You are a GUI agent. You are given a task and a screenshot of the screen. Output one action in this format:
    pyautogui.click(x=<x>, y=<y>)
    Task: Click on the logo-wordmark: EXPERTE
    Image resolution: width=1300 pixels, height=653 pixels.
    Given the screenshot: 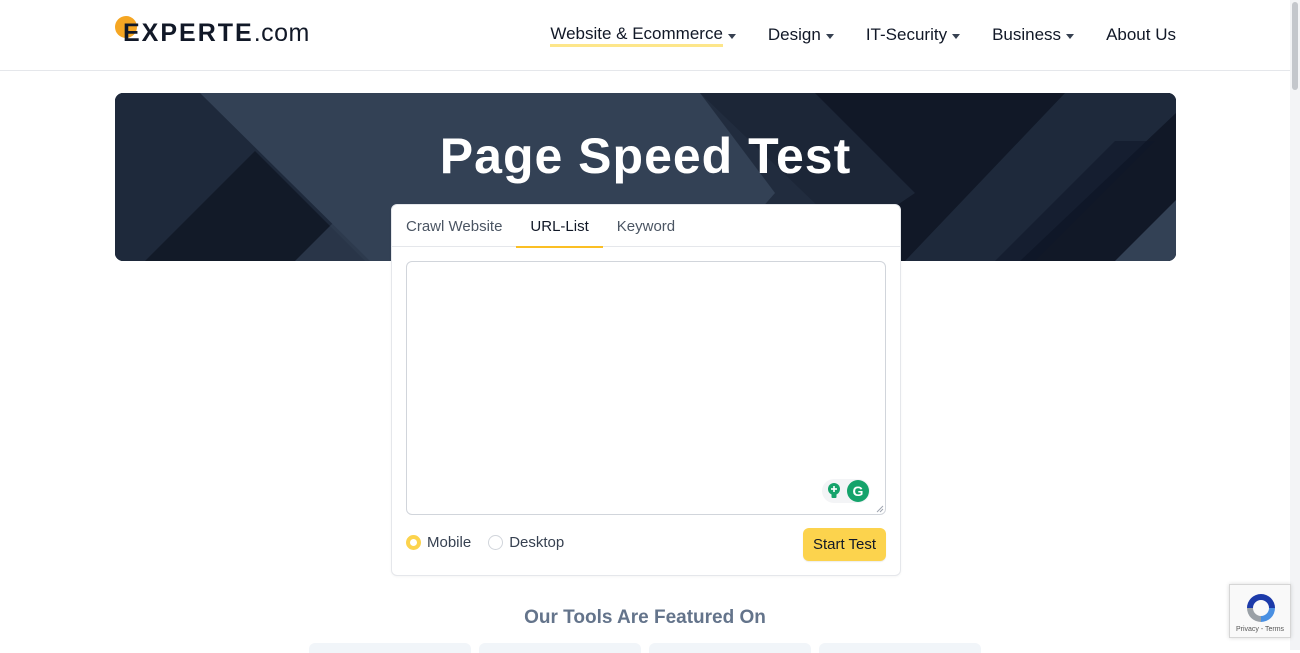 What is the action you would take?
    pyautogui.click(x=188, y=33)
    